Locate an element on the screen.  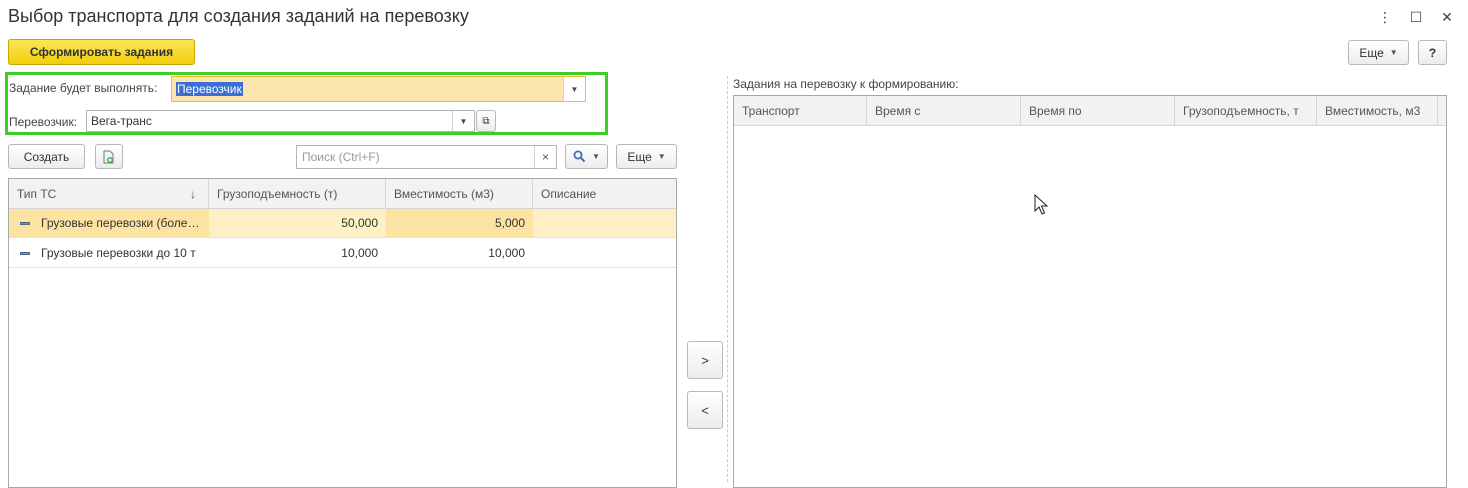
sort-down-icon: ↓ is located at coordinates (193, 194).